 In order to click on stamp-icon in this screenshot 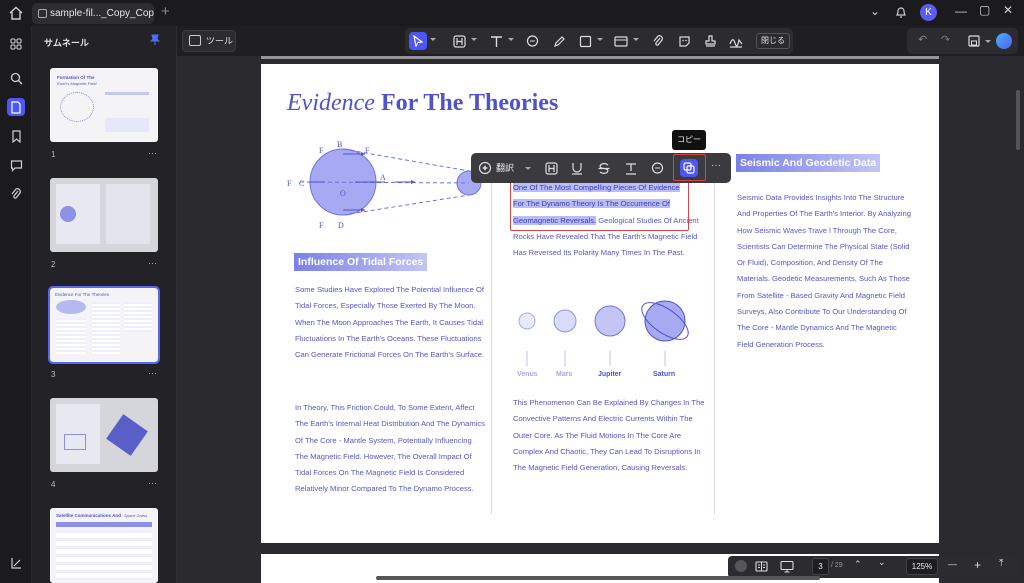, I will do `click(710, 41)`.